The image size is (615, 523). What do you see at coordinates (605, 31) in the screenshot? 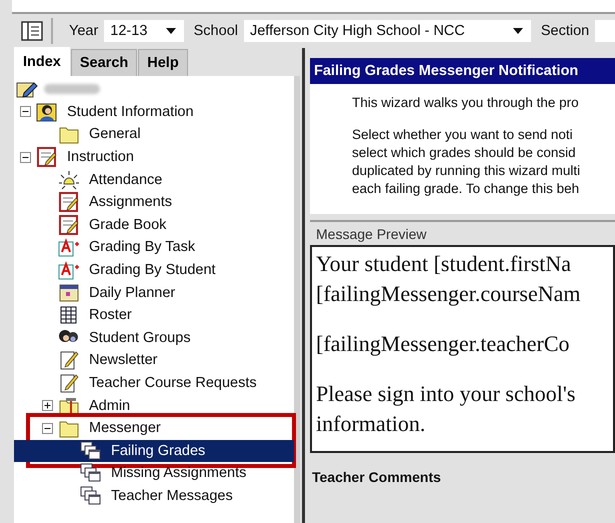
I see `dropdown-field` at bounding box center [605, 31].